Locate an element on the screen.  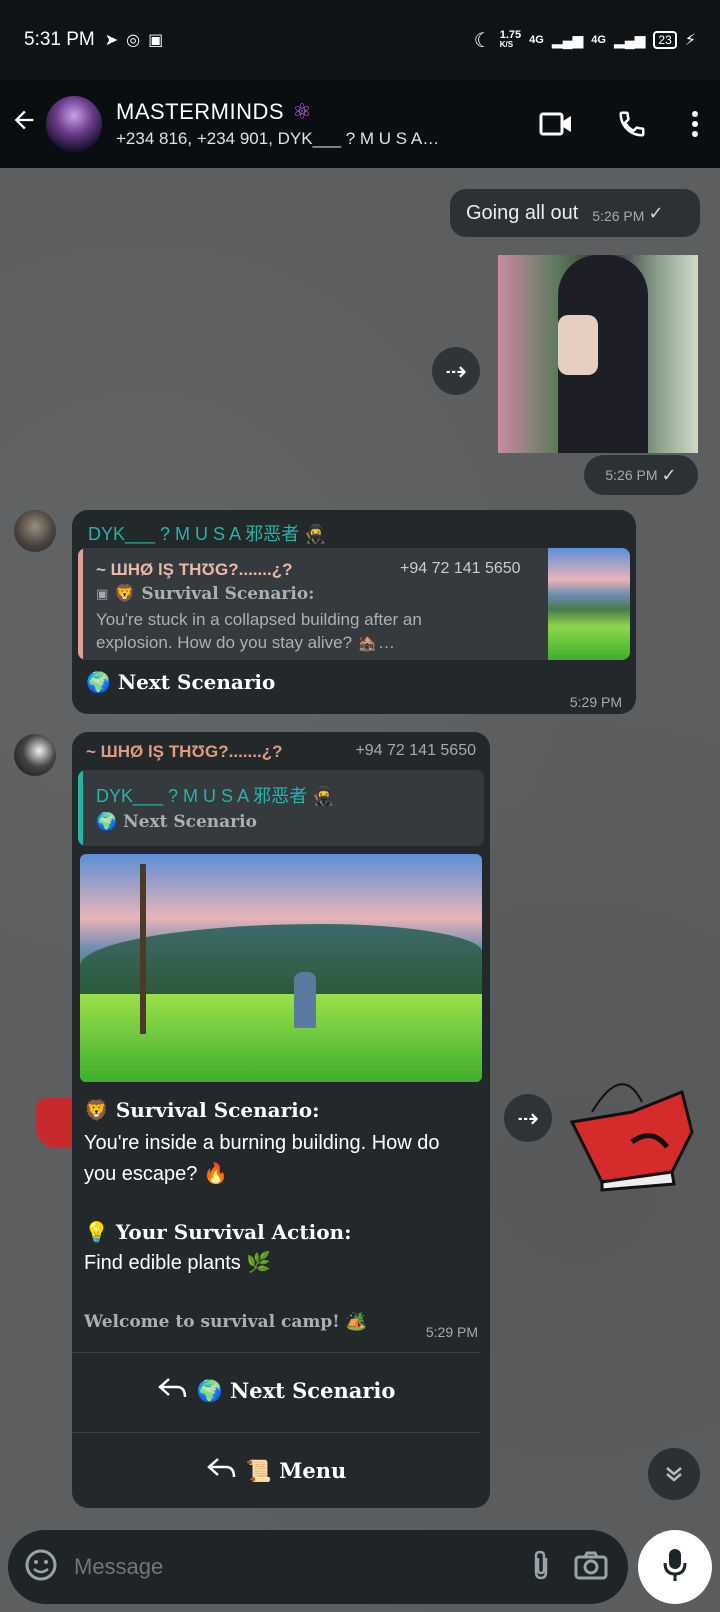
message-input is located at coordinates (291, 1567).